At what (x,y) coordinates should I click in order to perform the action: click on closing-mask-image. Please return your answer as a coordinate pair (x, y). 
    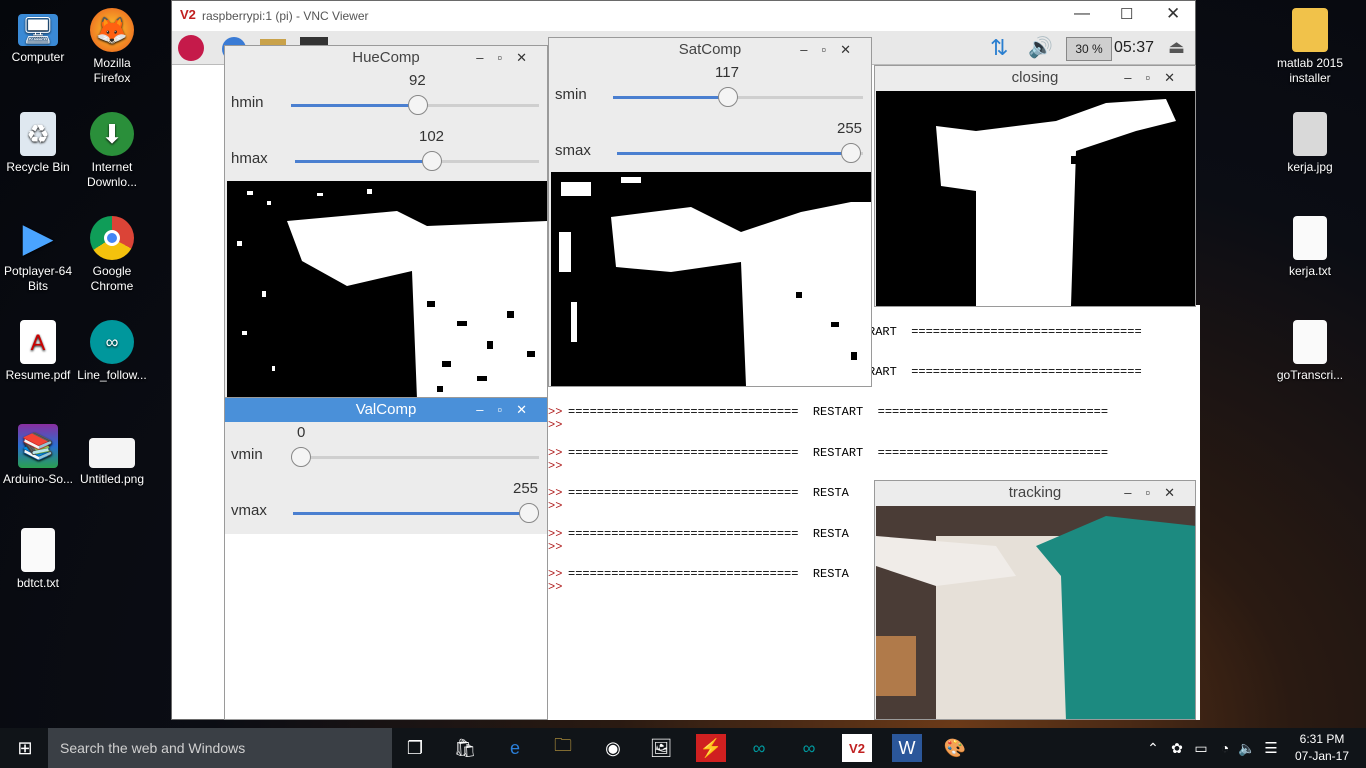
    Looking at the image, I should click on (1035, 198).